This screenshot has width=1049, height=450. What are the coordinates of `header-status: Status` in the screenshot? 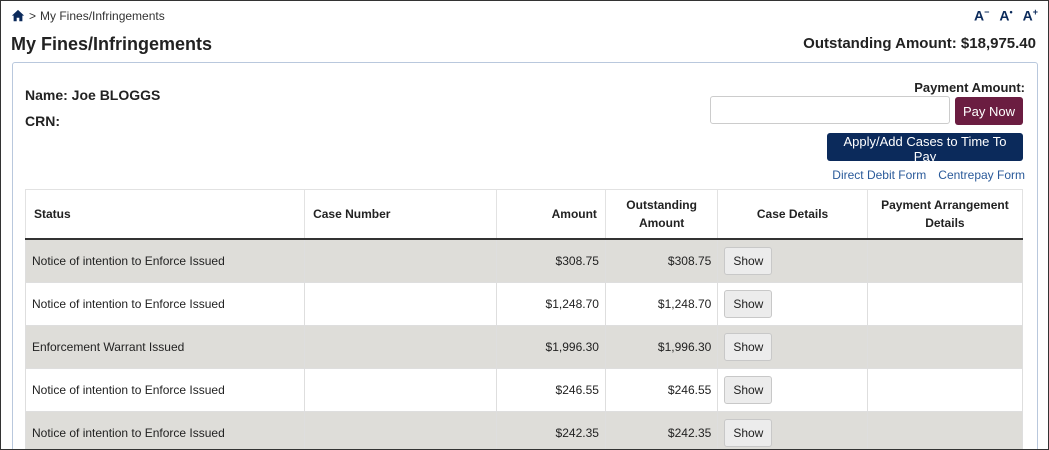 It's located at (165, 214).